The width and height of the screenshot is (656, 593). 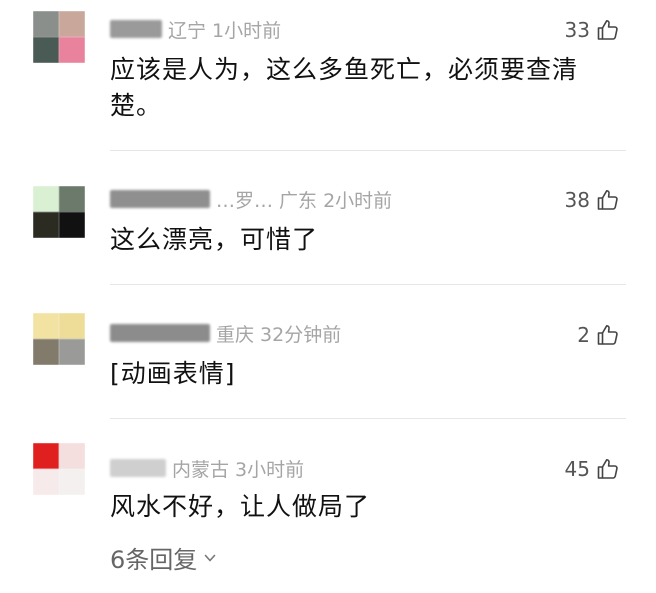 I want to click on comment-meta: 辽宁 1小时前, so click(x=195, y=29).